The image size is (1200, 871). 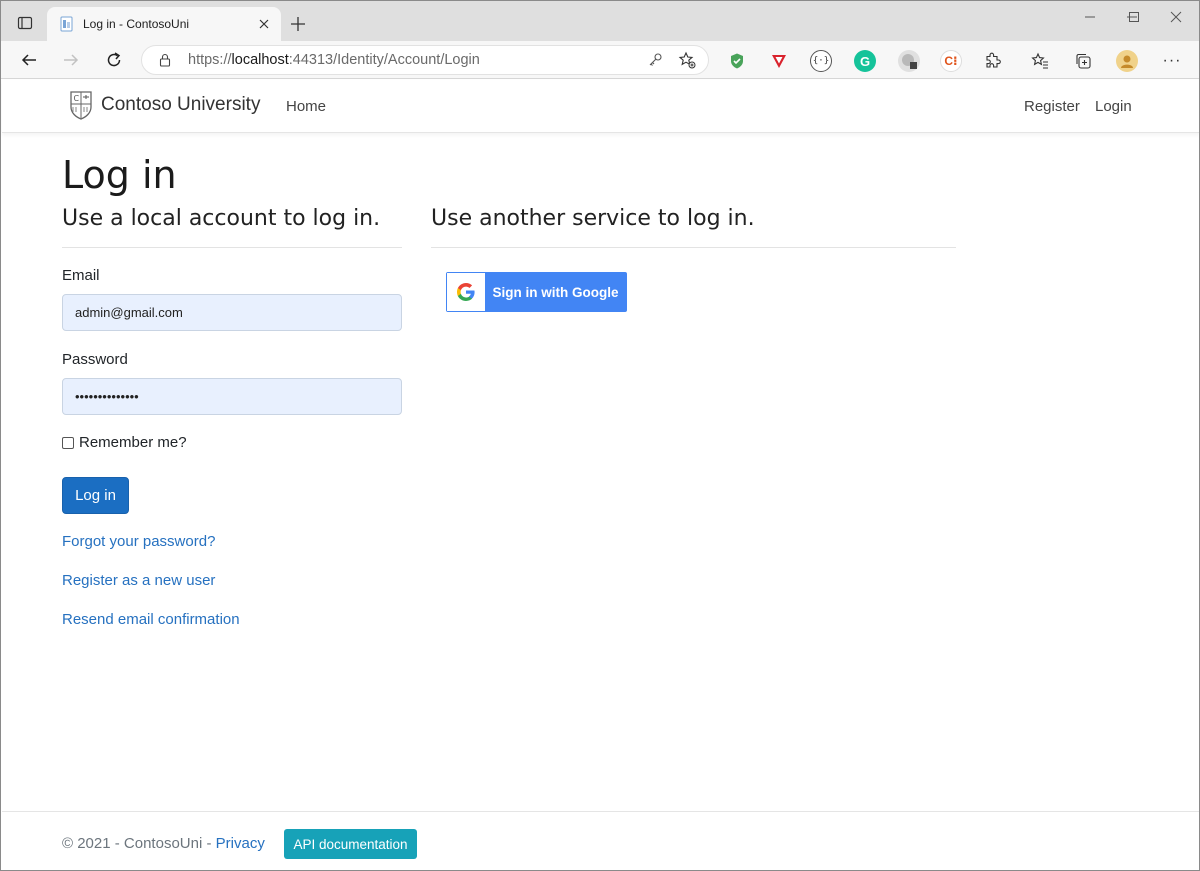 What do you see at coordinates (555, 292) in the screenshot?
I see `google-signin-label: Sign in with Google` at bounding box center [555, 292].